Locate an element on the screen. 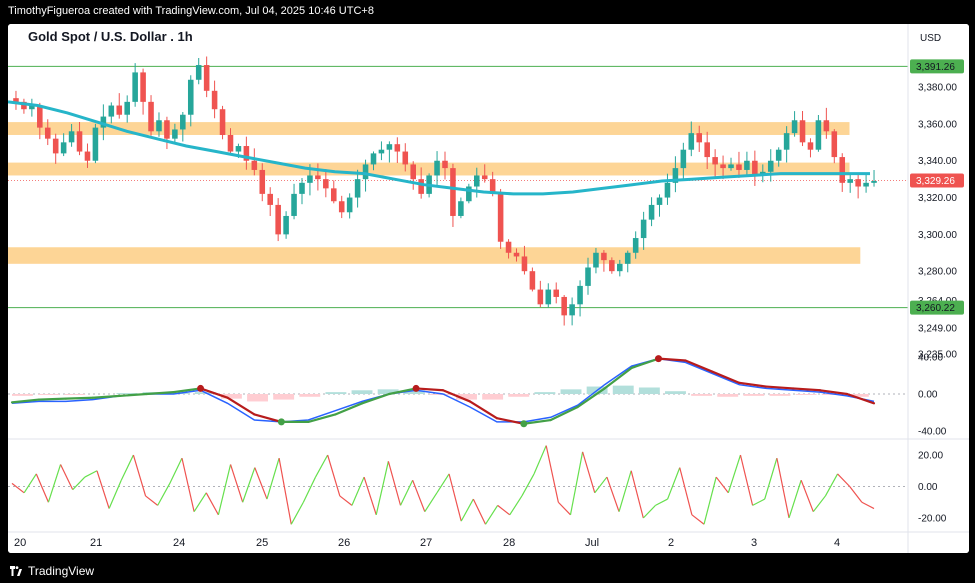 This screenshot has height=583, width=975. price-tick-label: 3,249.00 is located at coordinates (937, 329).